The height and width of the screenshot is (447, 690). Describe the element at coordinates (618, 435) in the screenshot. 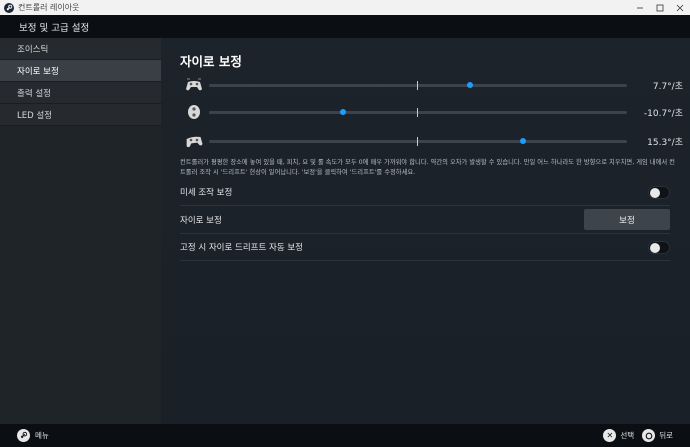

I see `select-button: ✕ 선택` at that location.